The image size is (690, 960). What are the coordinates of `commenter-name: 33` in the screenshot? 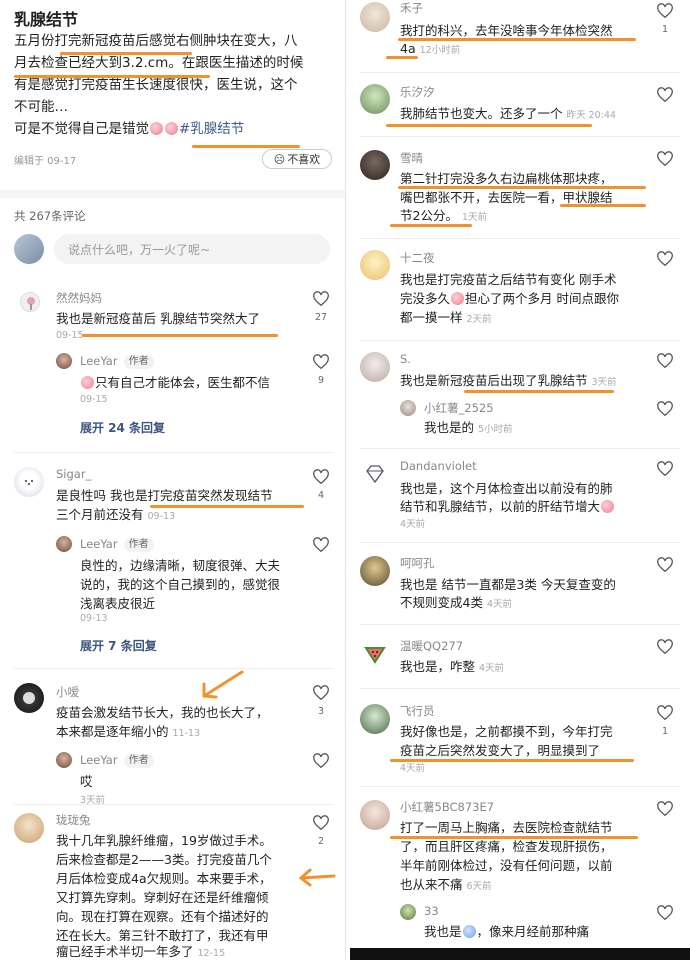 It's located at (431, 911).